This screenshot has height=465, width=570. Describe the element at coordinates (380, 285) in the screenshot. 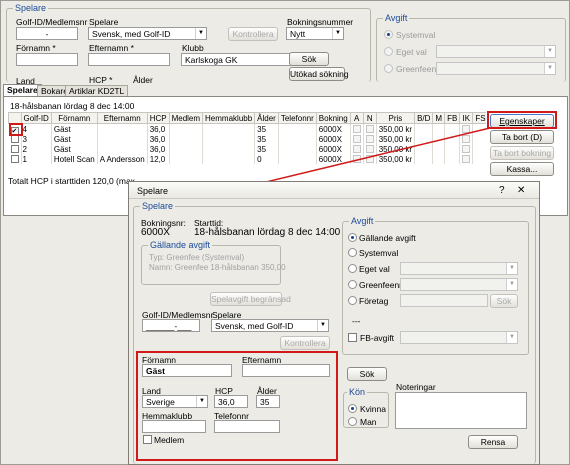

I see `avgift-greenfeenr-label: Greenfeenr` at that location.